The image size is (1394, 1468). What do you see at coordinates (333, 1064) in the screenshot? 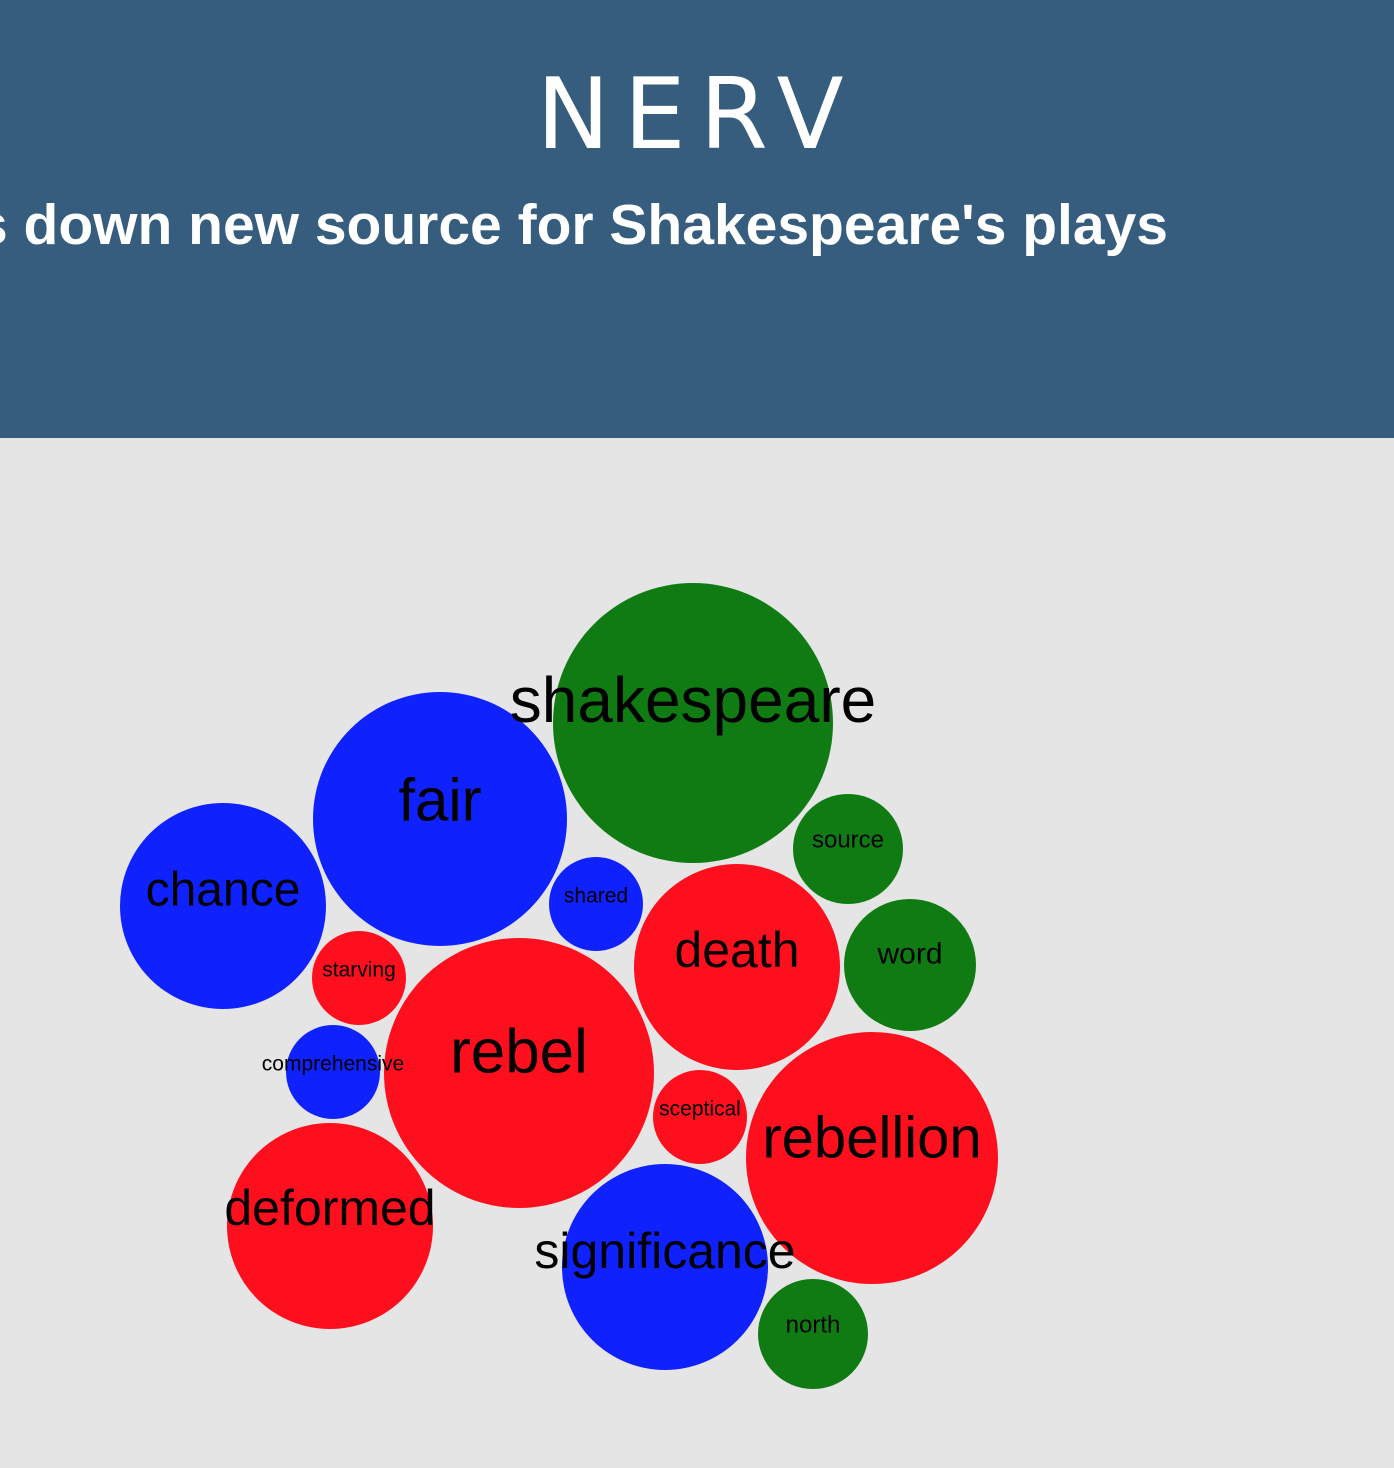
I see `bubble-label-comprehensive: comprehensive` at bounding box center [333, 1064].